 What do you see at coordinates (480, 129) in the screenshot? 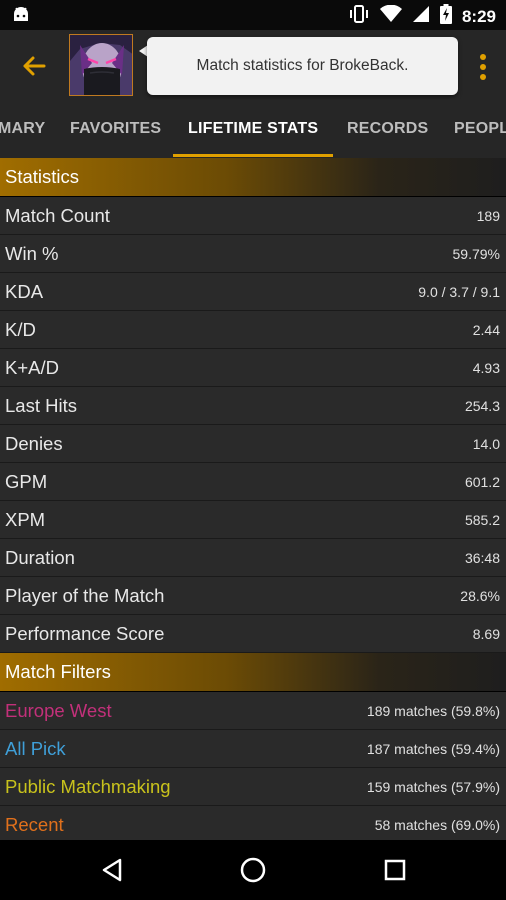
I see `tab-people: PEOPL` at bounding box center [480, 129].